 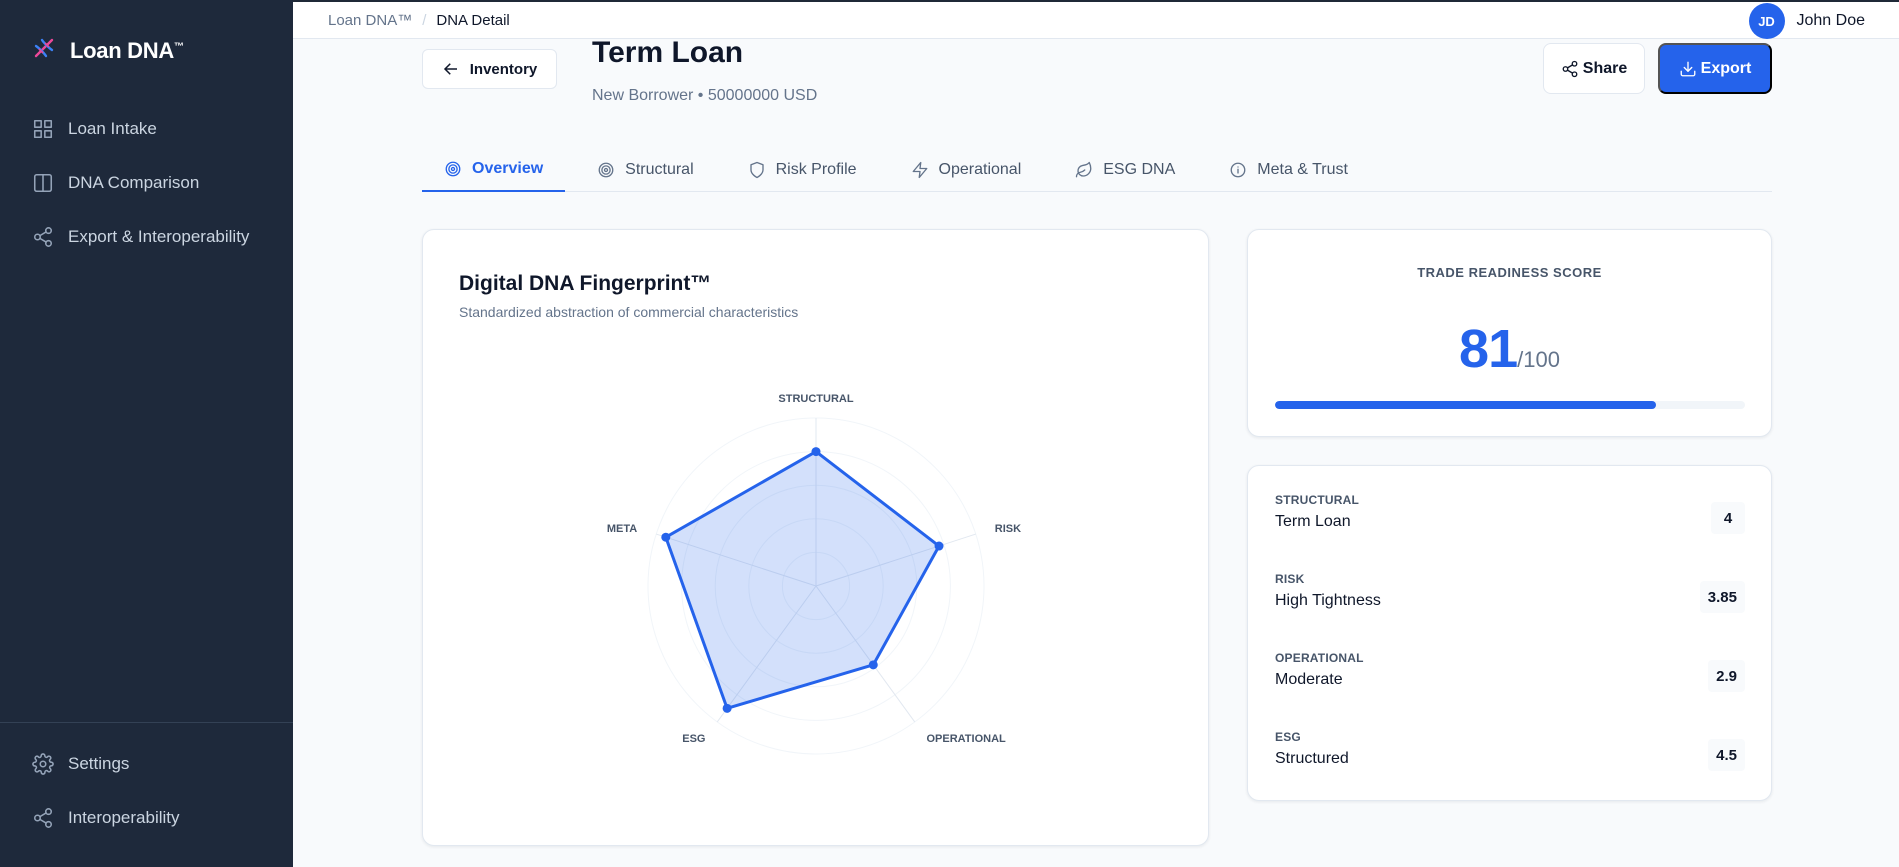 What do you see at coordinates (370, 20) in the screenshot?
I see `breadcrumb-root: Loan DNA™` at bounding box center [370, 20].